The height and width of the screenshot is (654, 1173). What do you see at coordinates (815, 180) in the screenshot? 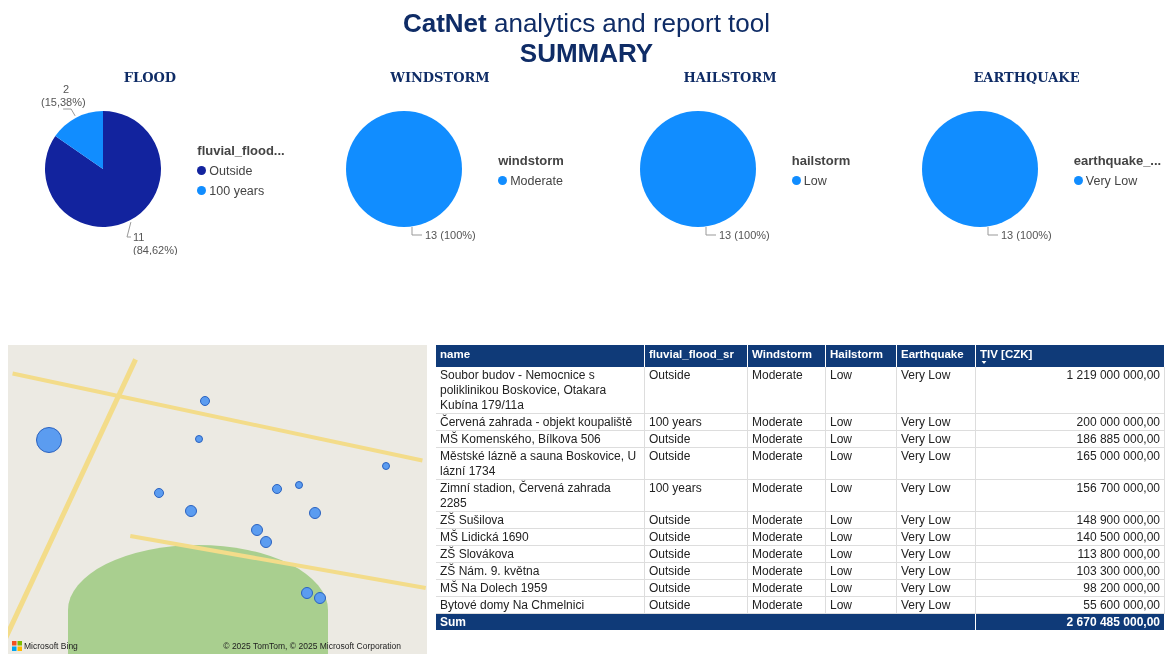
I see `legend-label: Low` at bounding box center [815, 180].